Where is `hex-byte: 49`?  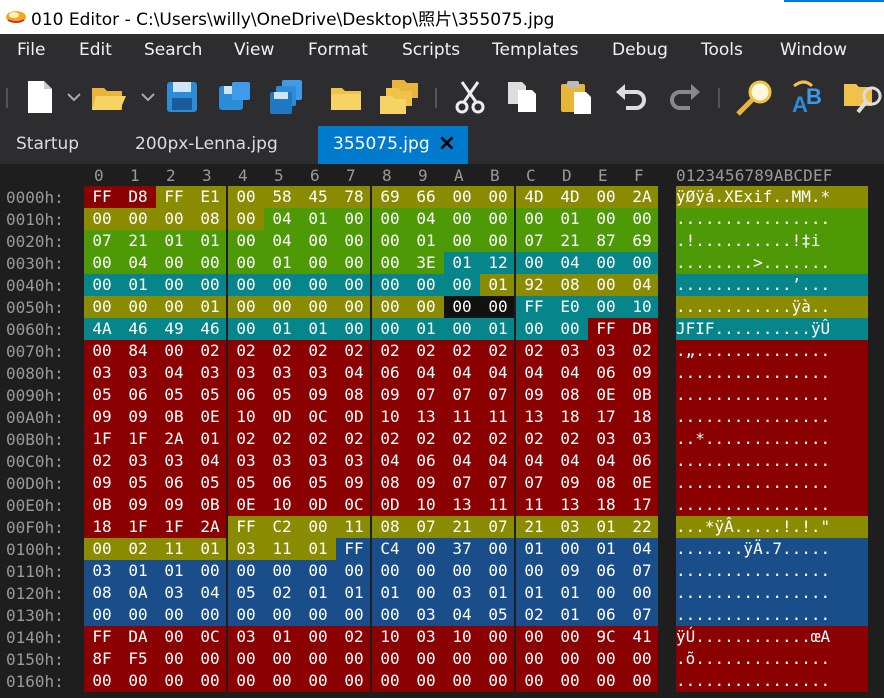 hex-byte: 49 is located at coordinates (174, 329).